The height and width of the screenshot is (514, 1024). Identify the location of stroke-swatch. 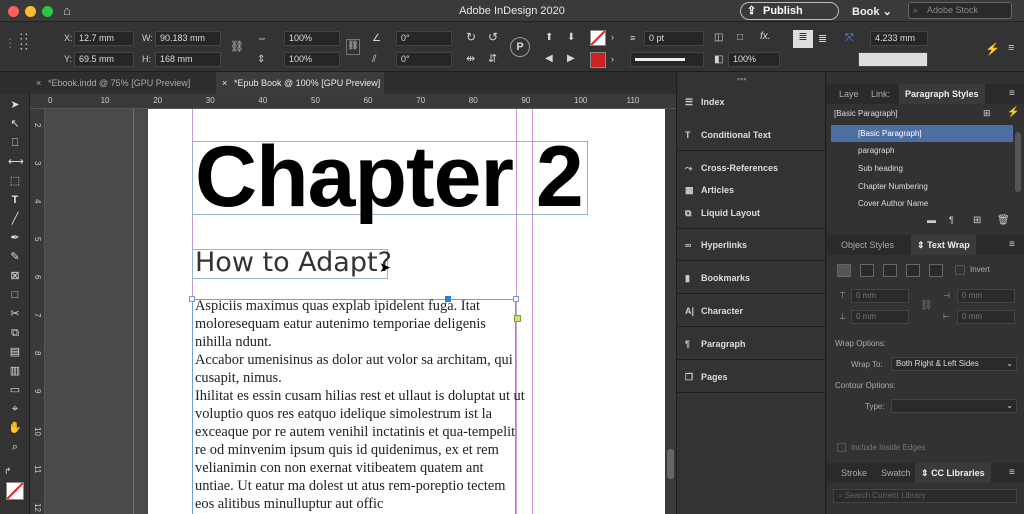
(598, 60).